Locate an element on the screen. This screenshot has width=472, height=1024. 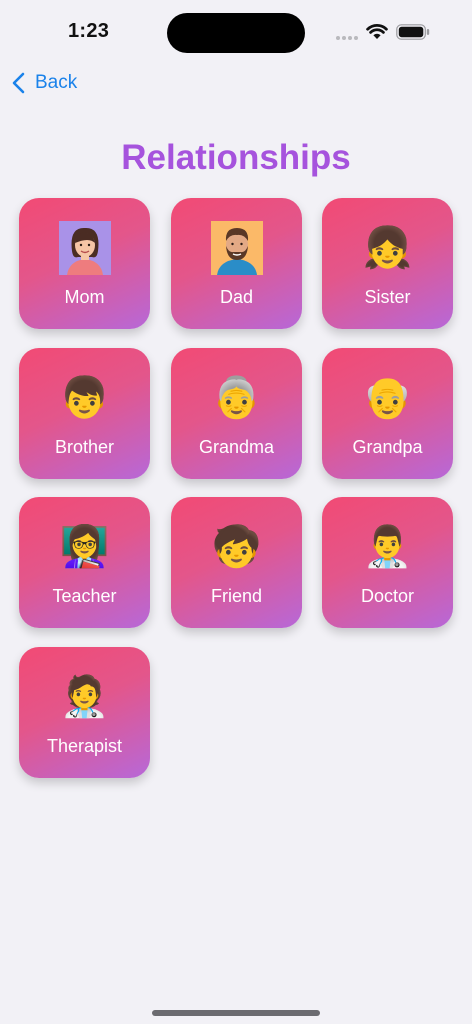
tile-label: Grandma is located at coordinates (236, 447).